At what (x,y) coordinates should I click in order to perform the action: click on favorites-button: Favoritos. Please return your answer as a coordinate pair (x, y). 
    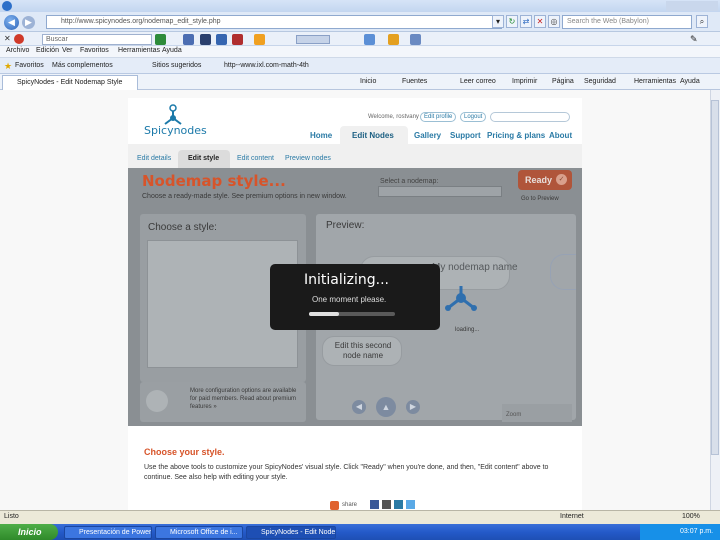
    Looking at the image, I should click on (29, 65).